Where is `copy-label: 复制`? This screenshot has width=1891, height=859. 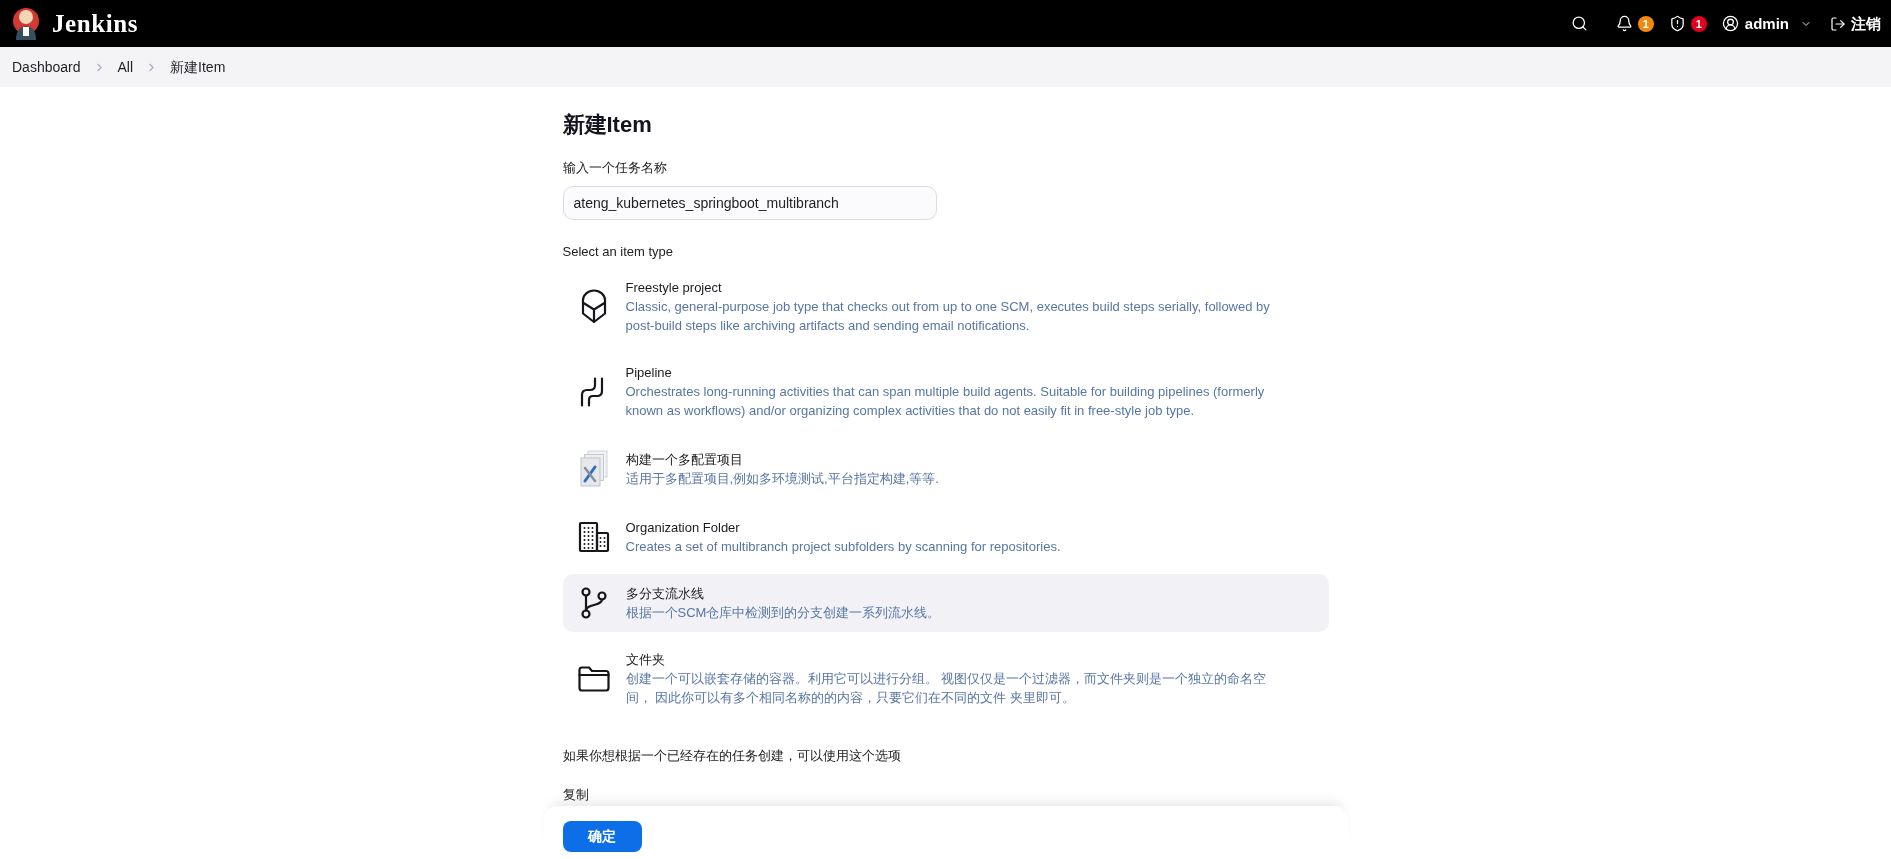 copy-label: 复制 is located at coordinates (576, 795).